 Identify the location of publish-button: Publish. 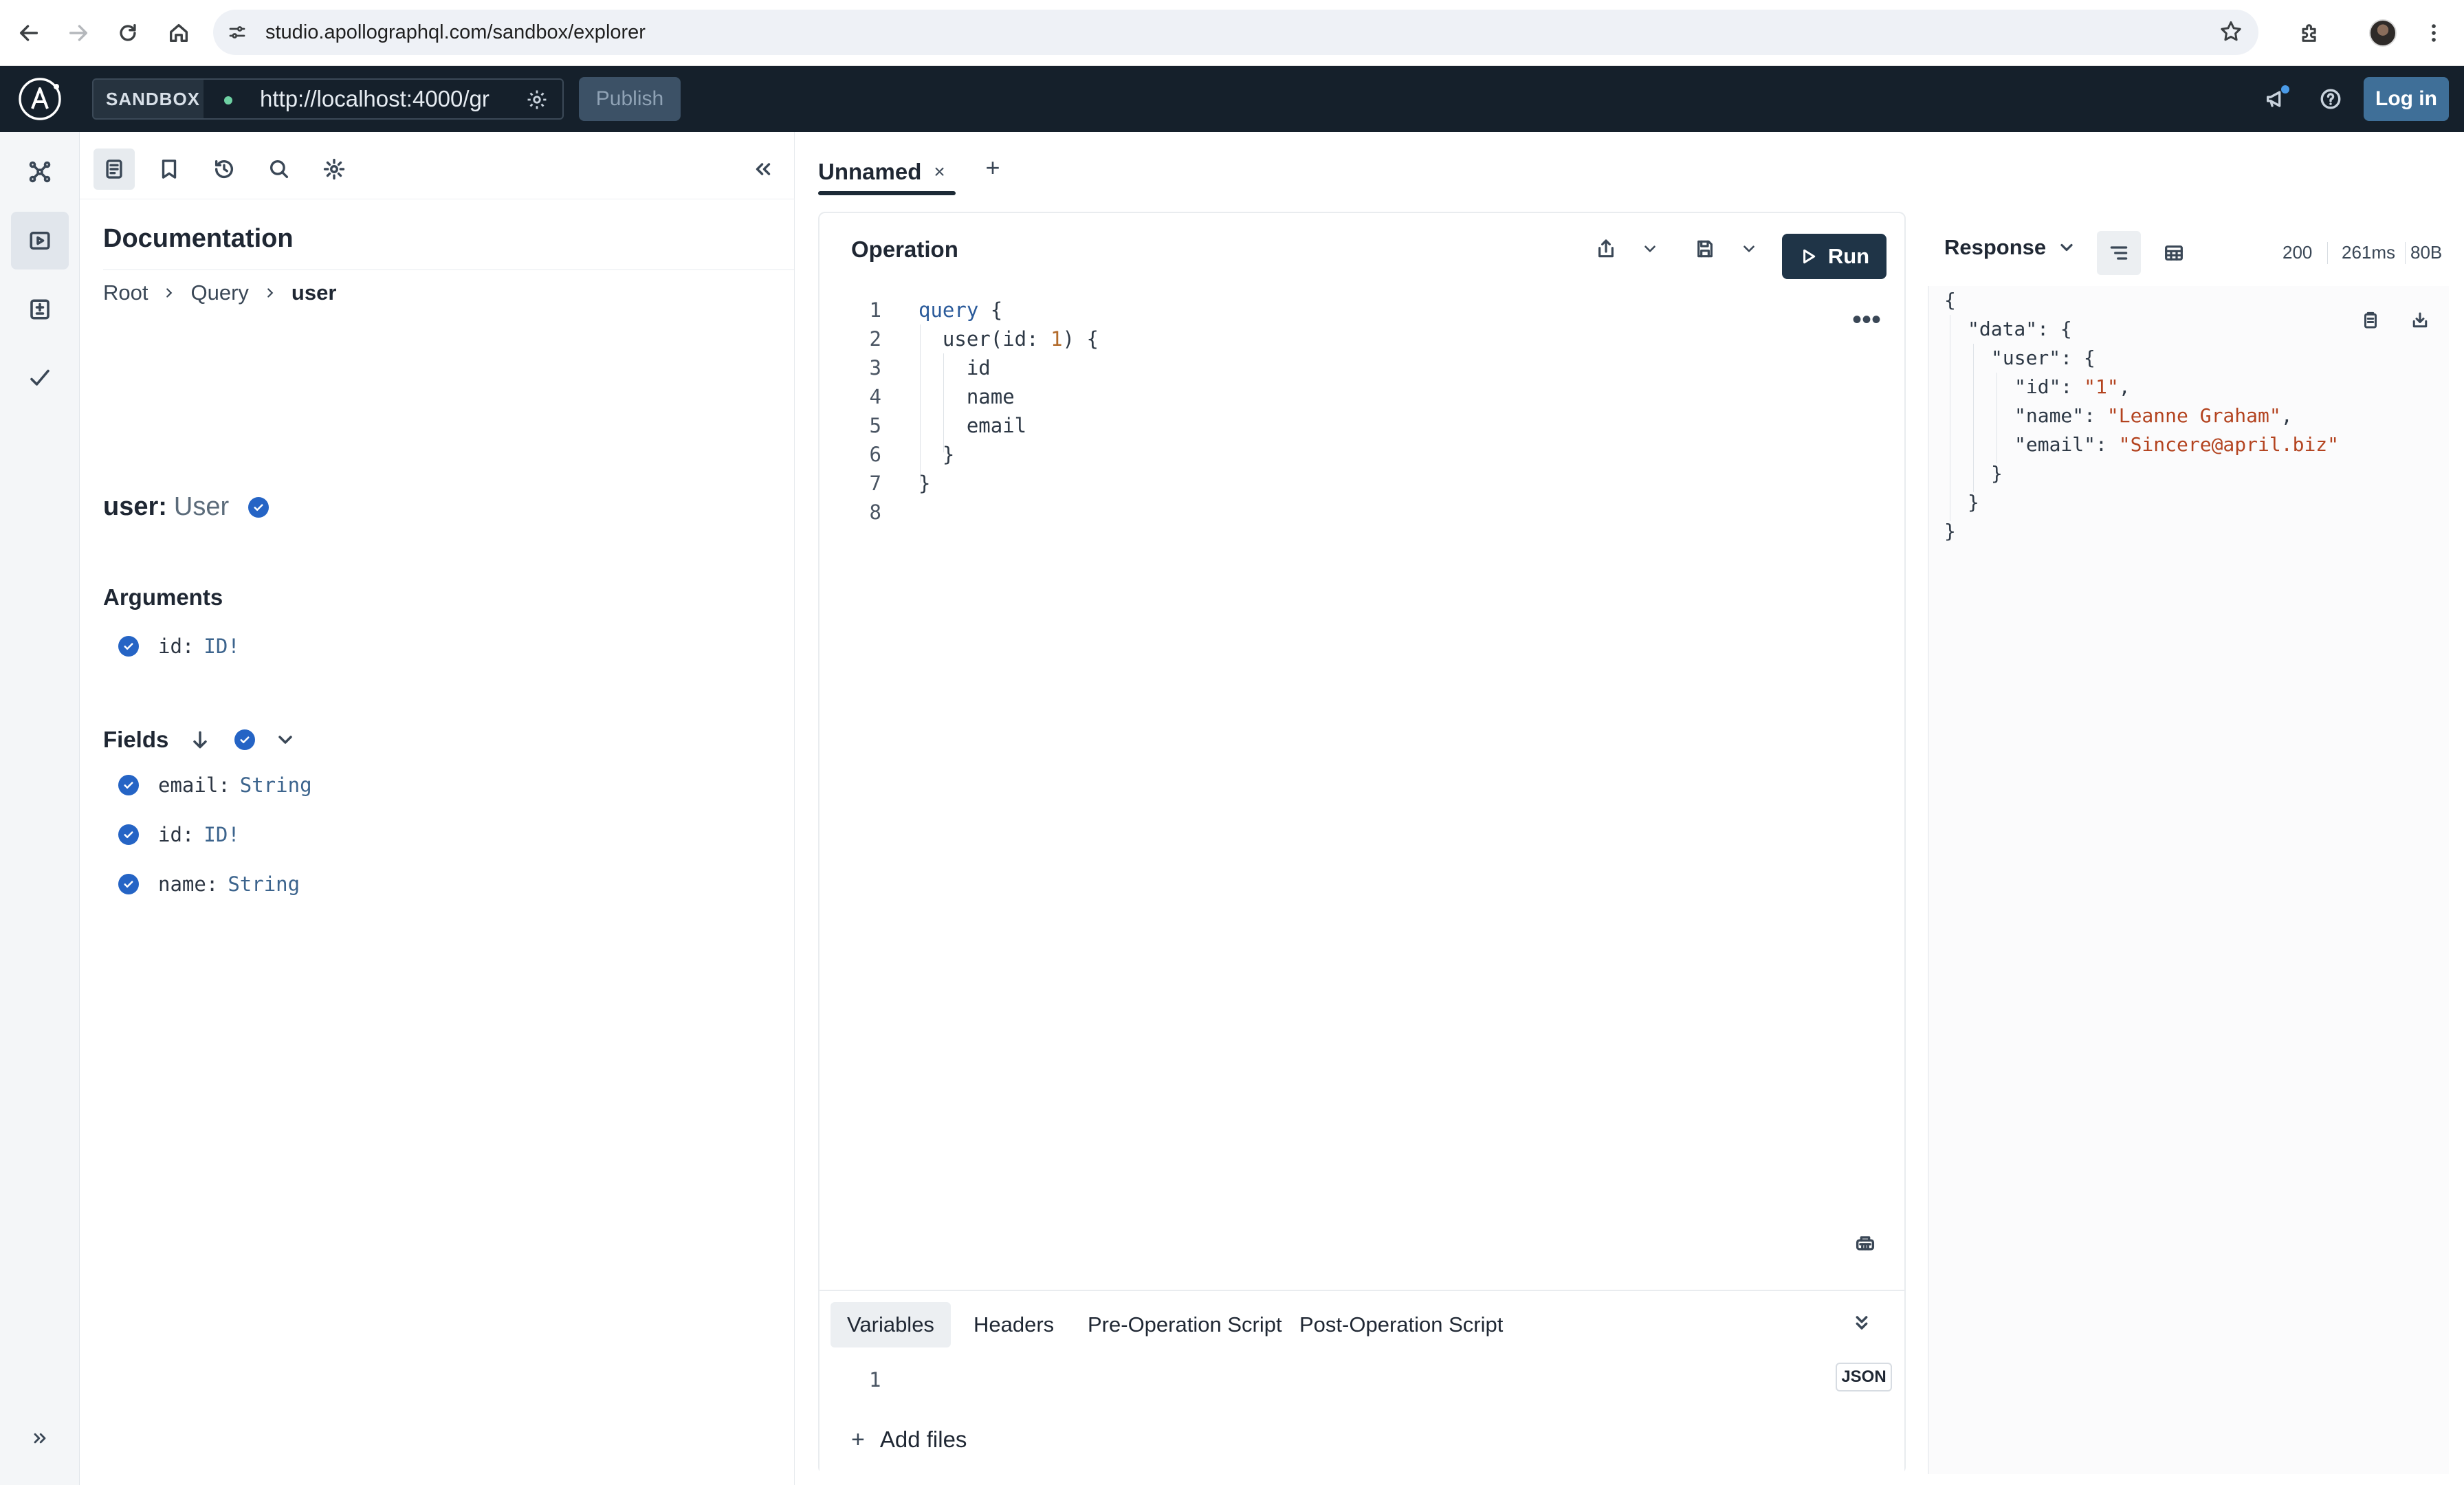
(630, 99).